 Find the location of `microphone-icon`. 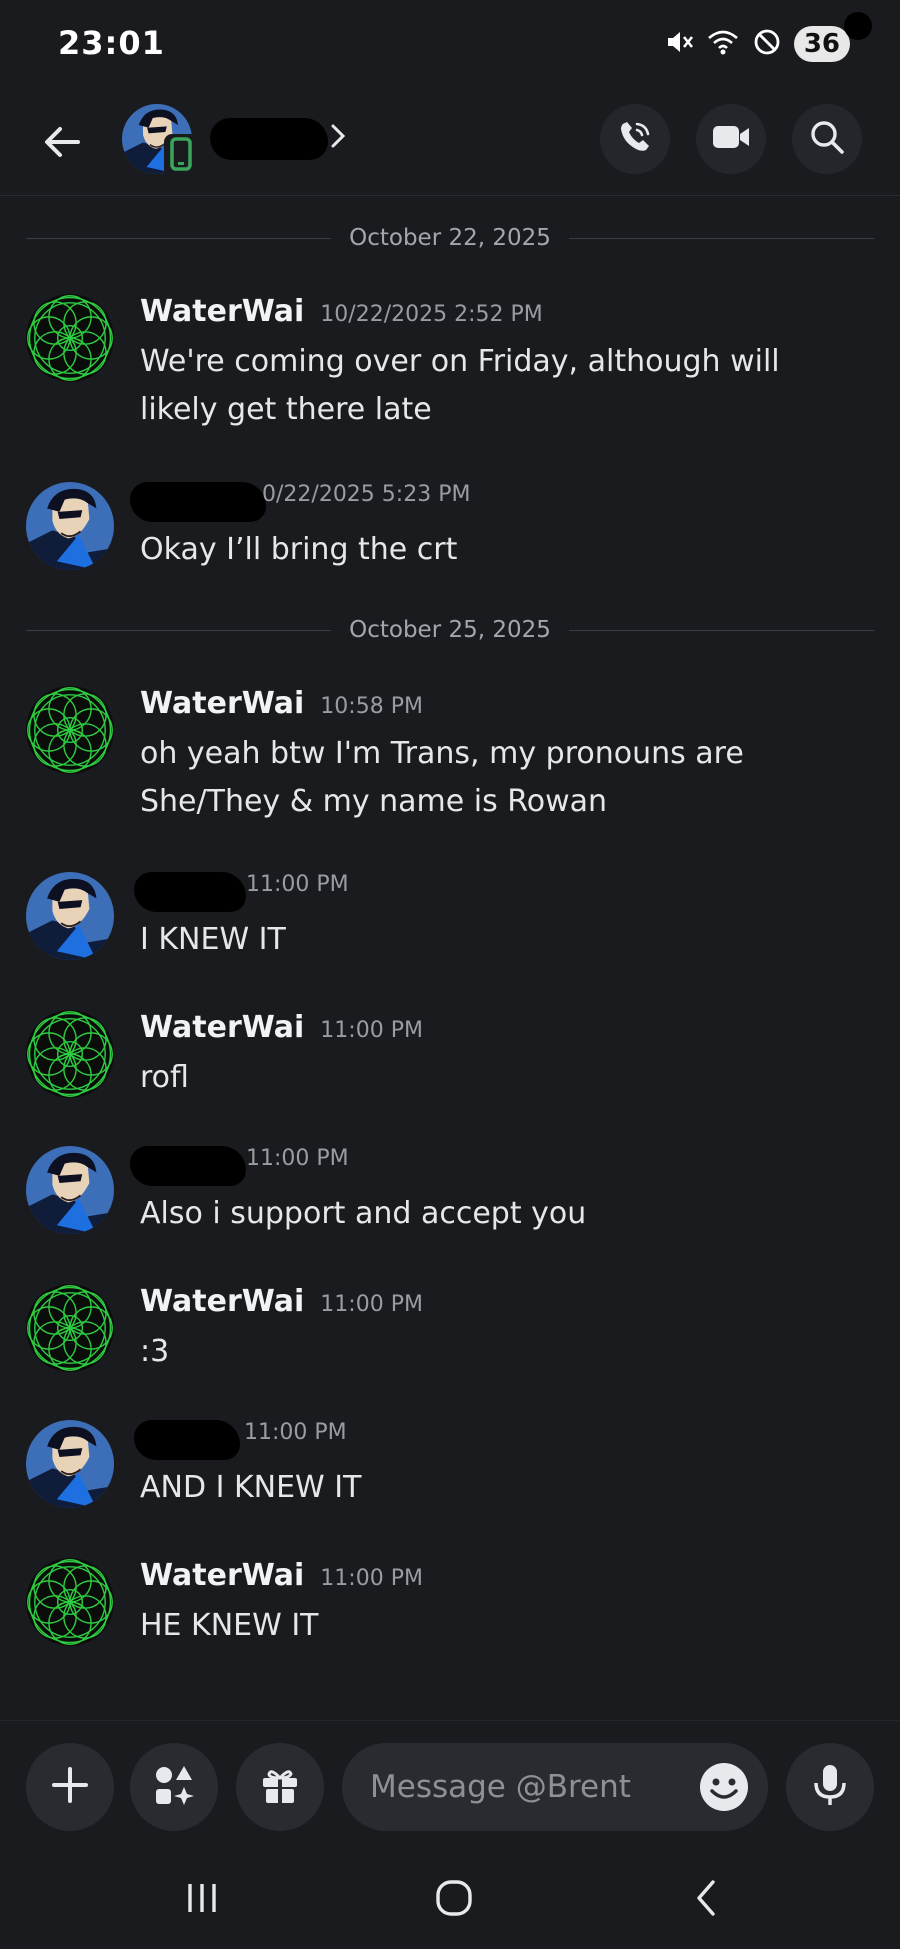

microphone-icon is located at coordinates (830, 1787).